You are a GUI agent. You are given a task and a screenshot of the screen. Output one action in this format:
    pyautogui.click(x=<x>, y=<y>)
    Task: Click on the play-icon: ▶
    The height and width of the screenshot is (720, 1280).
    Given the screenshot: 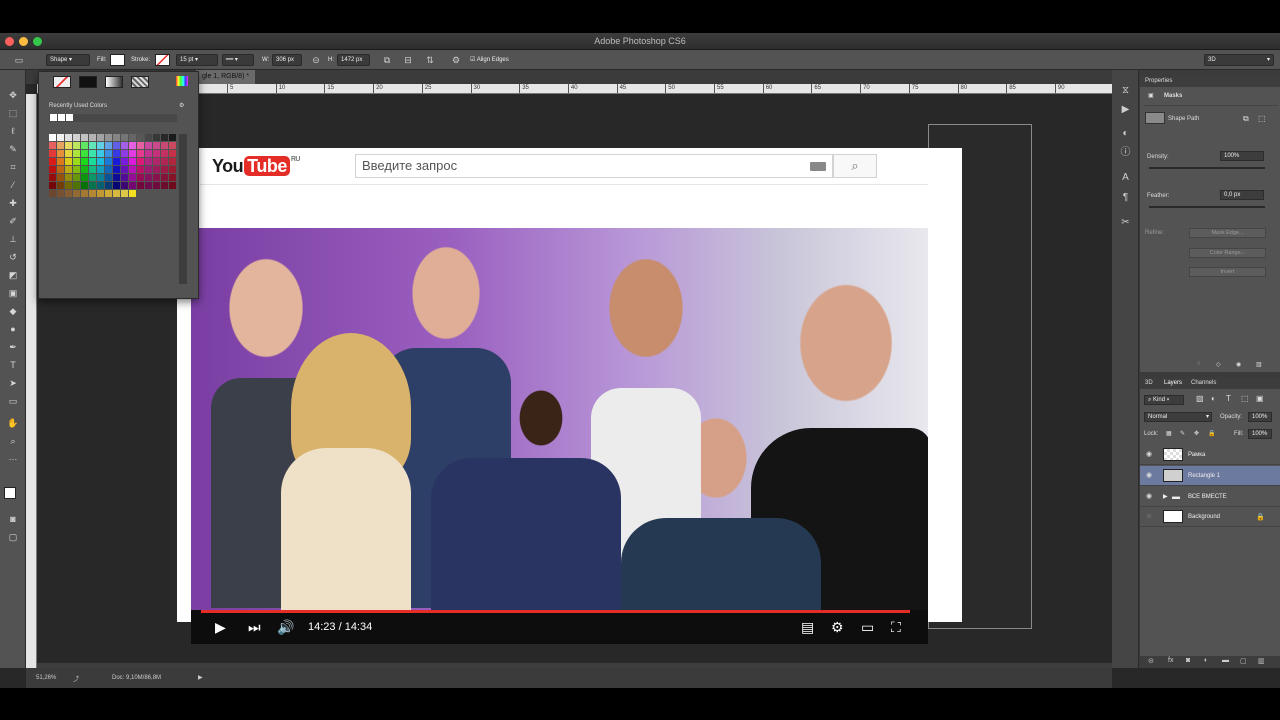 What is the action you would take?
    pyautogui.click(x=220, y=627)
    